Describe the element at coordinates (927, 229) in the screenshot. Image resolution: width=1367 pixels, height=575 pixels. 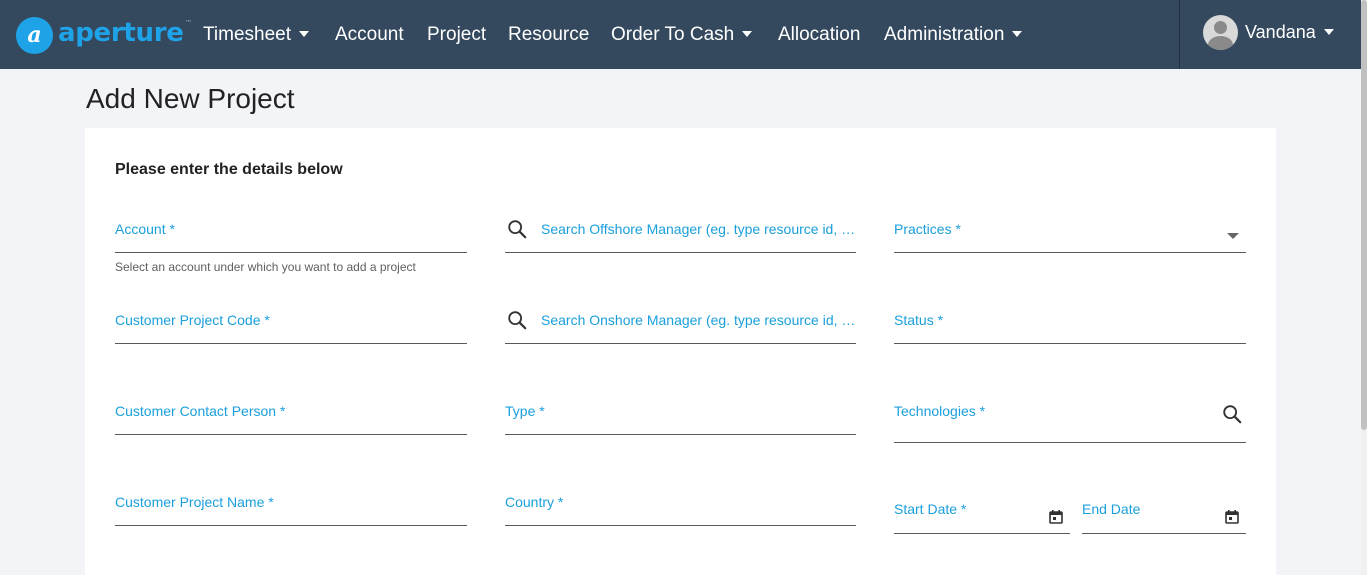
I see `practices-label: Practices *` at that location.